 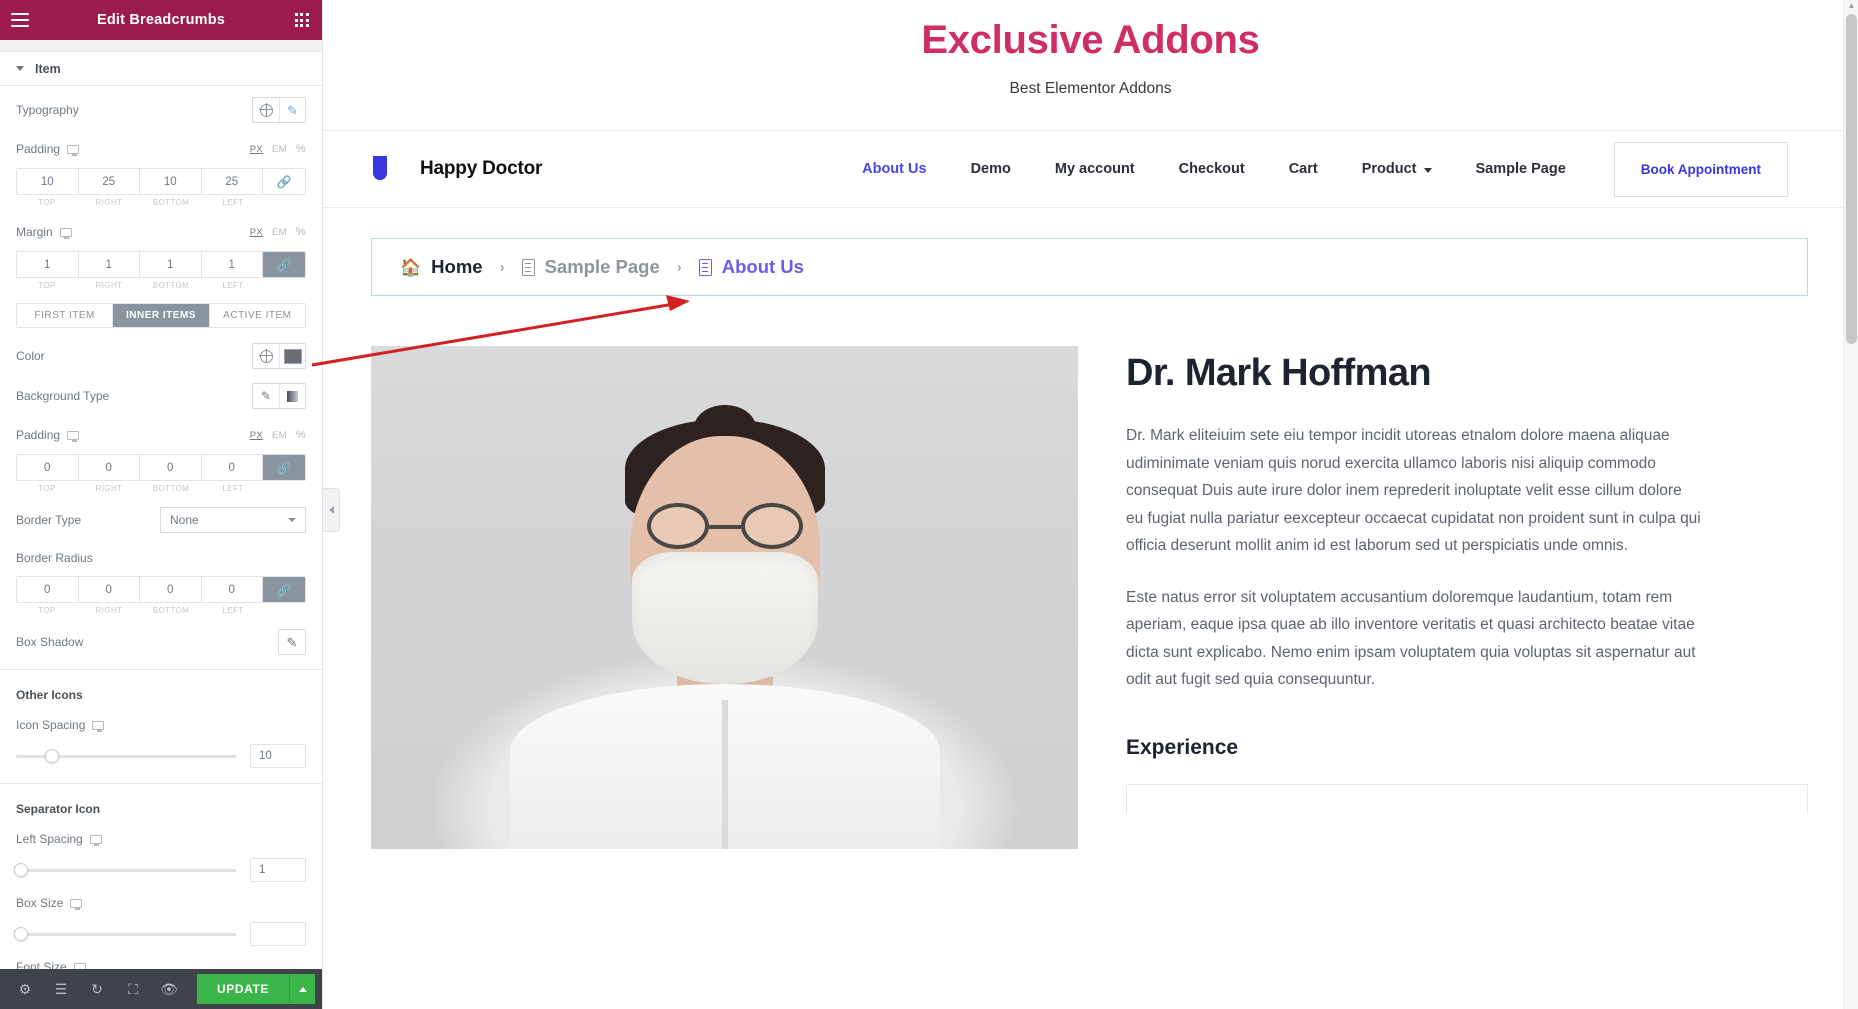 What do you see at coordinates (65, 315) in the screenshot?
I see `tab-first-item: FIRST ITEM` at bounding box center [65, 315].